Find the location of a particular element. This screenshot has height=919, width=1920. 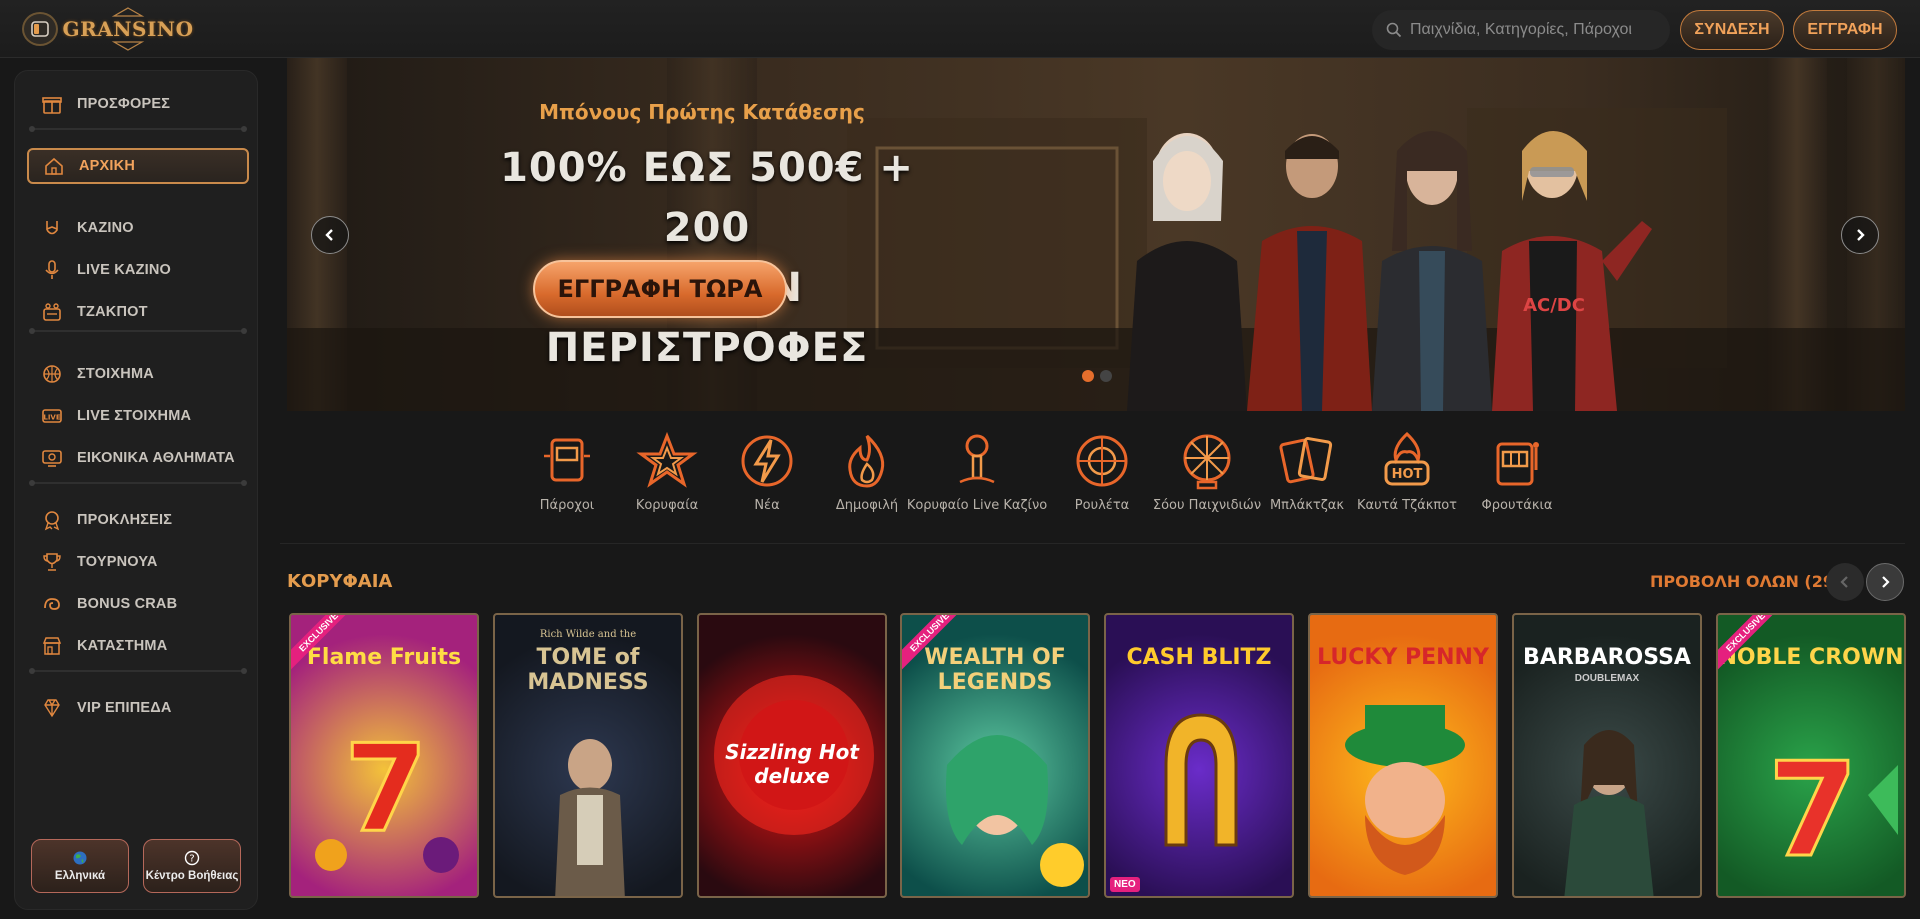

svg-text: LIVE is located at coordinates (51, 418).